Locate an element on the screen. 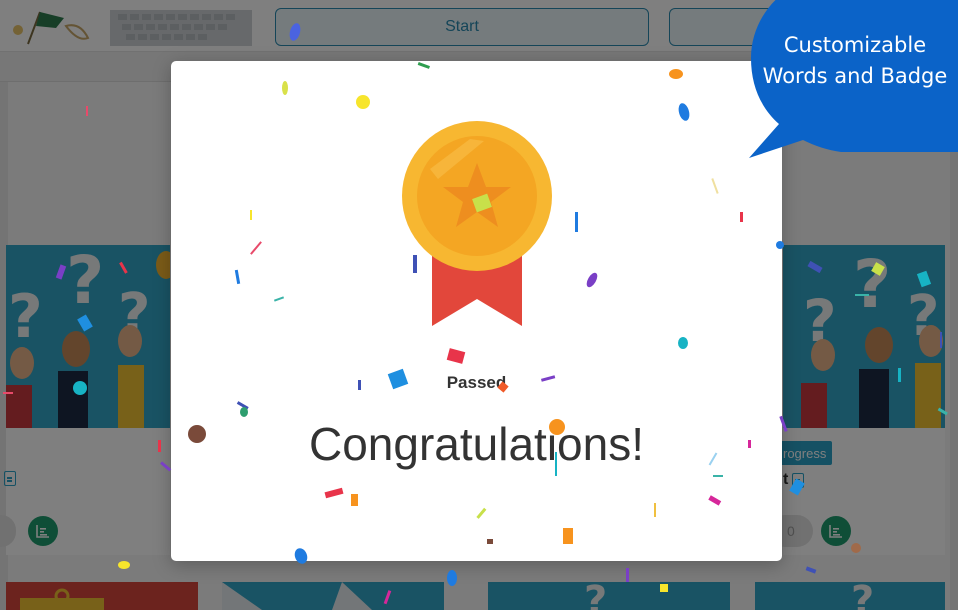 Image resolution: width=958 pixels, height=610 pixels. medal-icon is located at coordinates (477, 223).